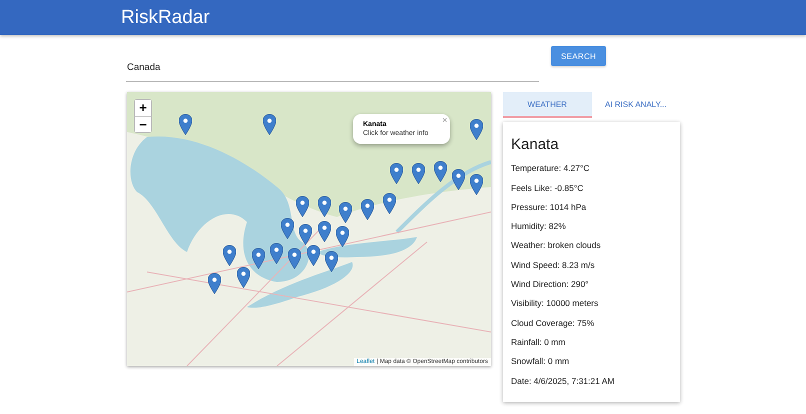 This screenshot has height=414, width=806. I want to click on weather-detail: Visibility: 10000 meters, so click(555, 303).